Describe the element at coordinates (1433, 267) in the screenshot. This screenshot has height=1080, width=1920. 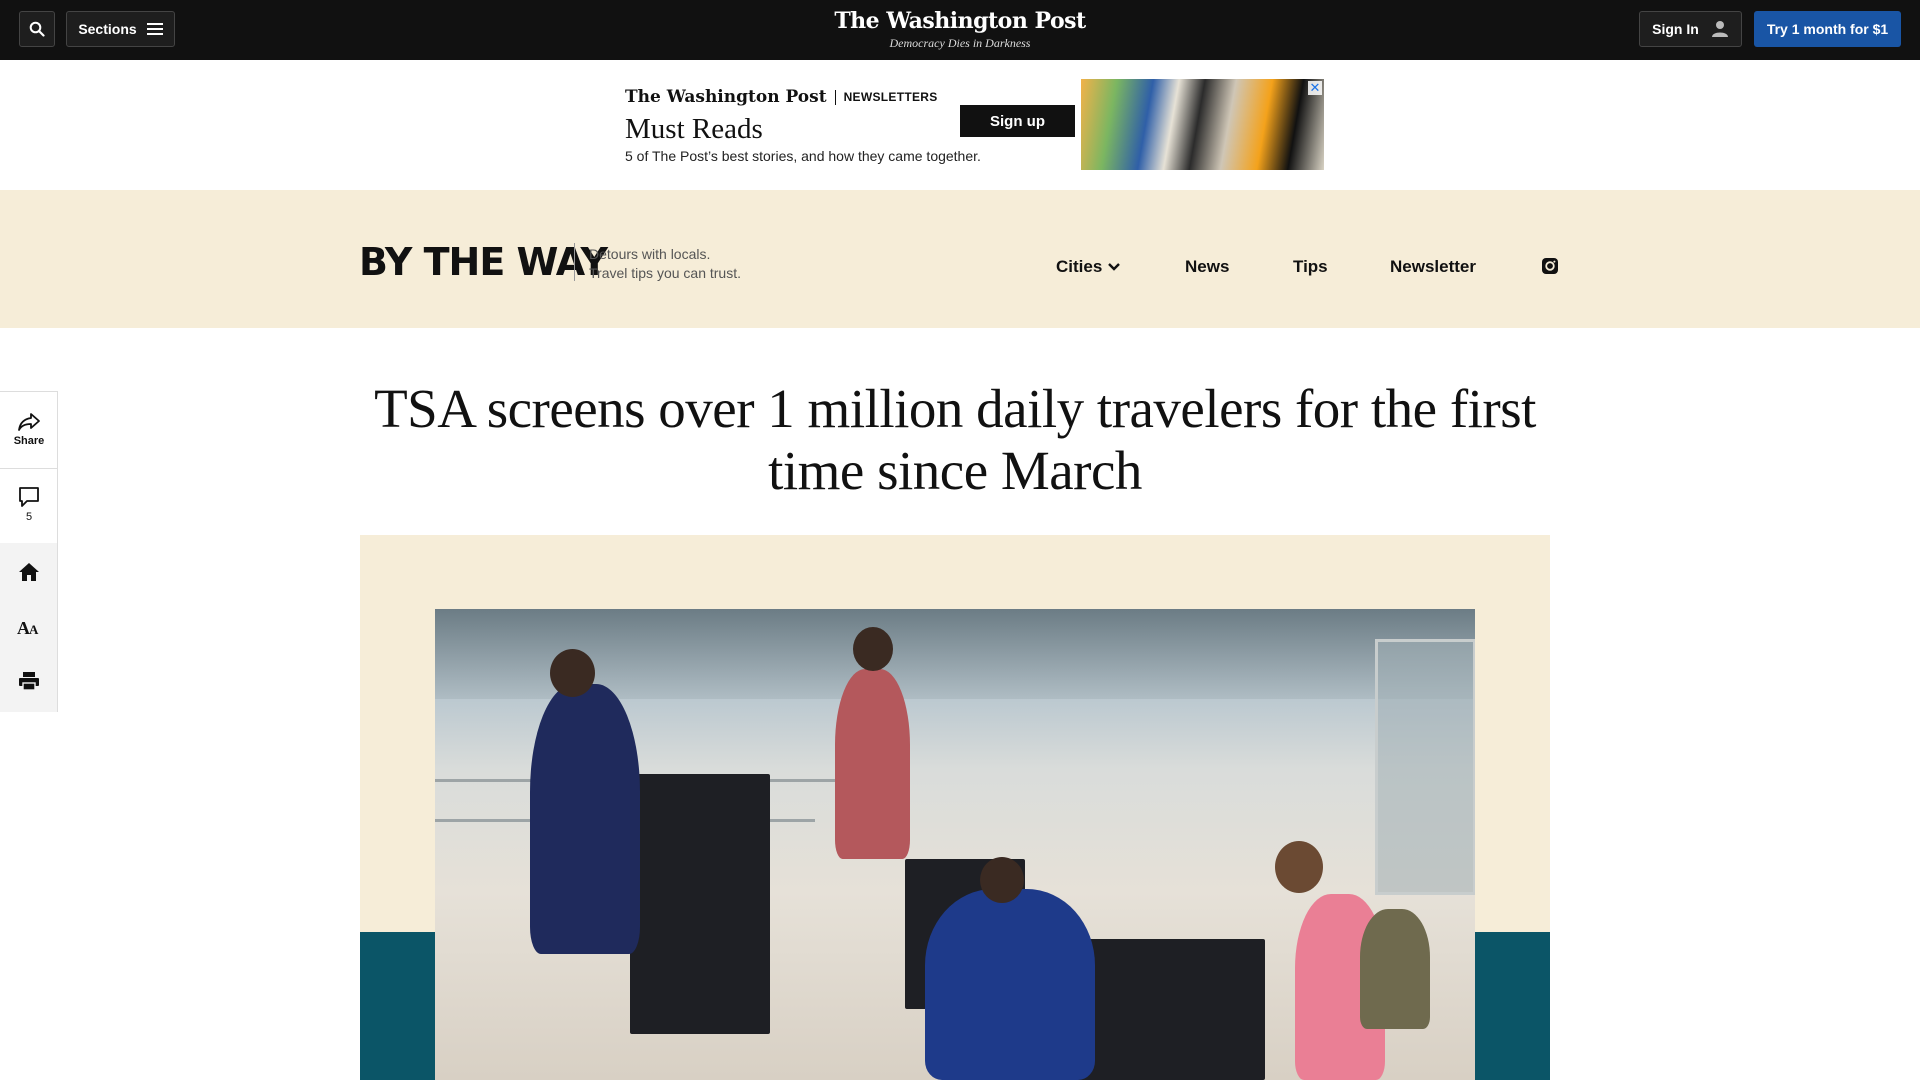
I see `nav-newsletter: Newsletter` at that location.